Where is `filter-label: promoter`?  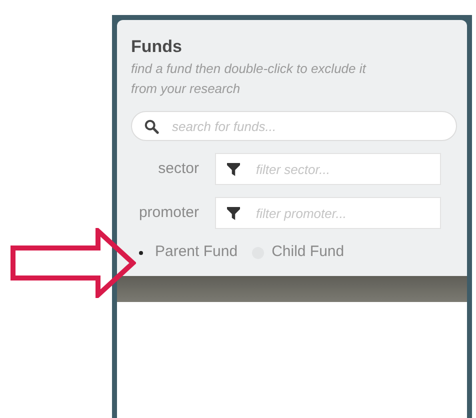 filter-label: promoter is located at coordinates (169, 213).